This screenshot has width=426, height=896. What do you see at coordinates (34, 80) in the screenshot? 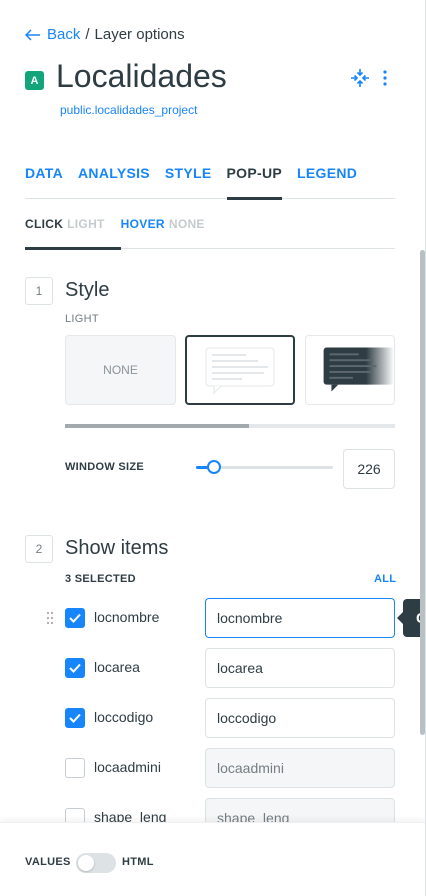
I see `layer-letter-badge: A` at bounding box center [34, 80].